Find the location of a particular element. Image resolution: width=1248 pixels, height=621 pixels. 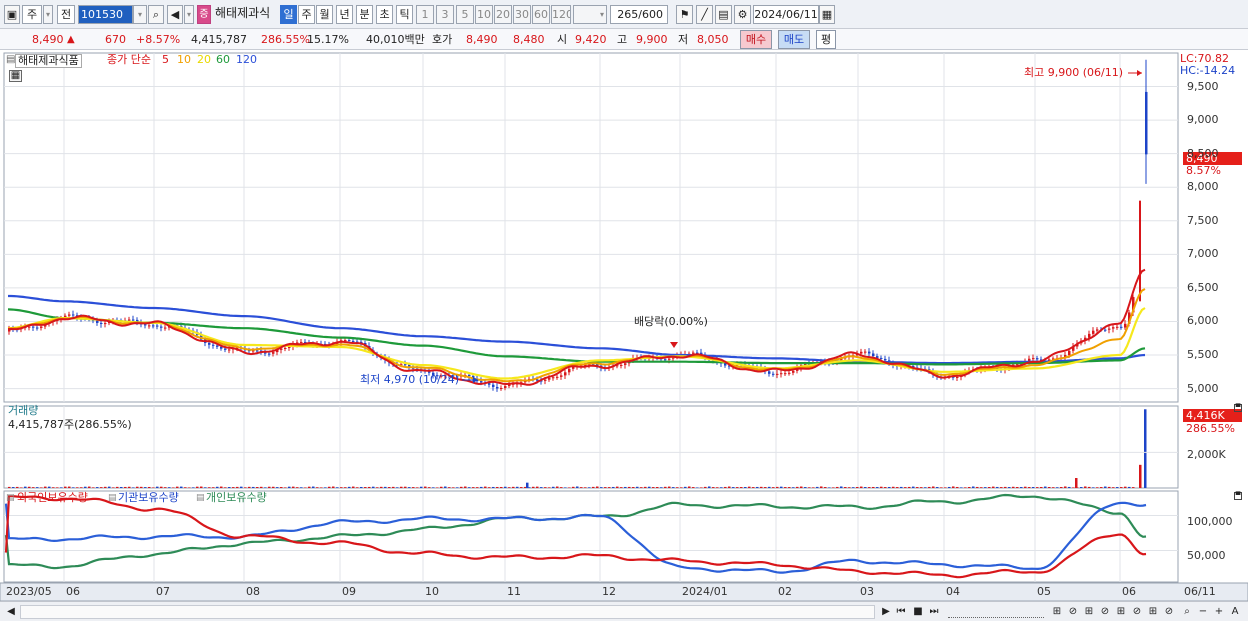

volume-close-icon: ▀ is located at coordinates (1238, 408).